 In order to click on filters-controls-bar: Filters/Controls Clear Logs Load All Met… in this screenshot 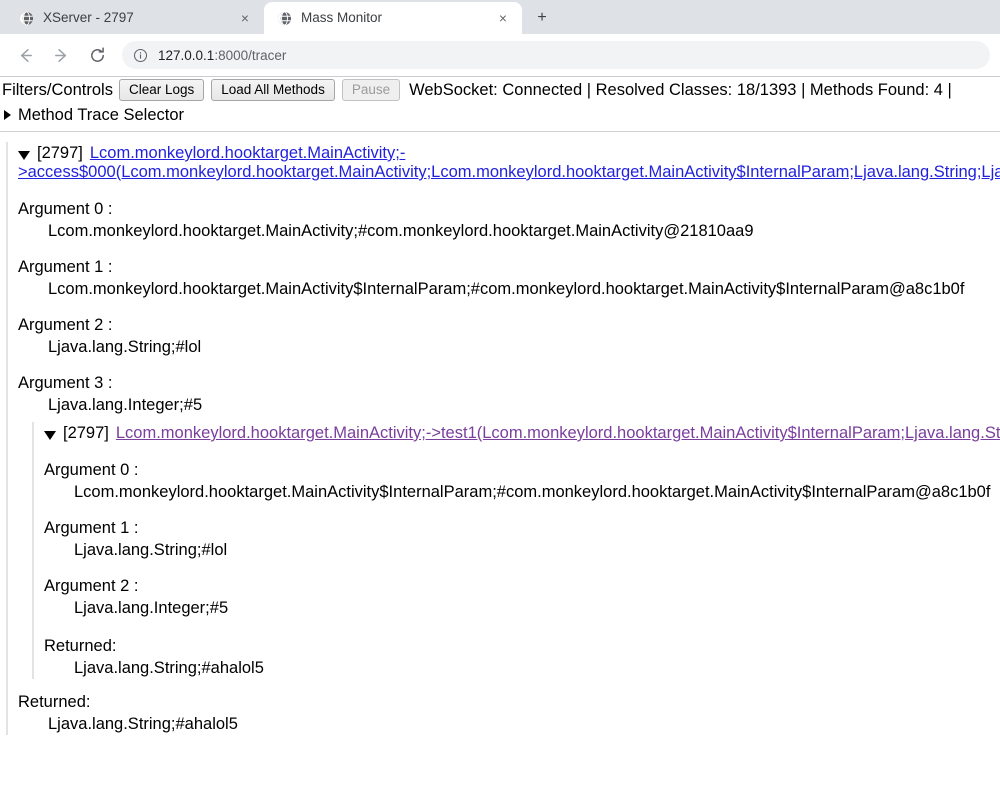, I will do `click(500, 90)`.